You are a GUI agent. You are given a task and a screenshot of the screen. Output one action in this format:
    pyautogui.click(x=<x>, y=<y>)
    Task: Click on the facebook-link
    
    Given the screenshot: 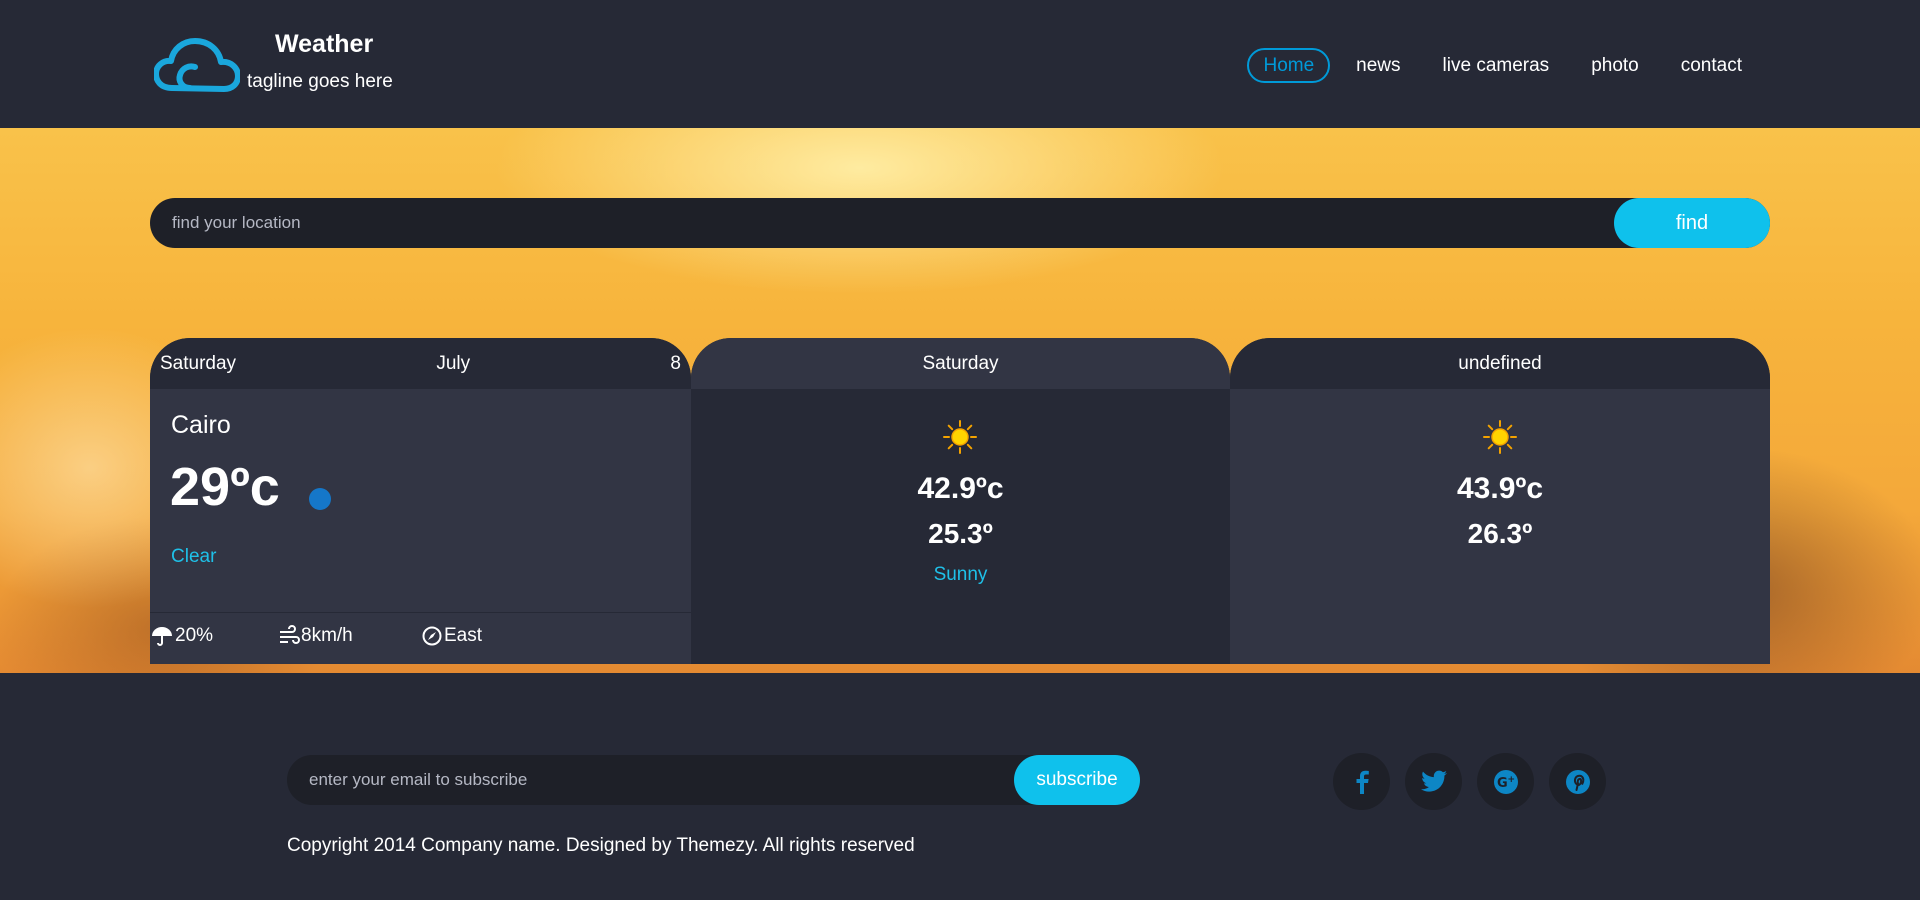 What is the action you would take?
    pyautogui.click(x=1361, y=781)
    